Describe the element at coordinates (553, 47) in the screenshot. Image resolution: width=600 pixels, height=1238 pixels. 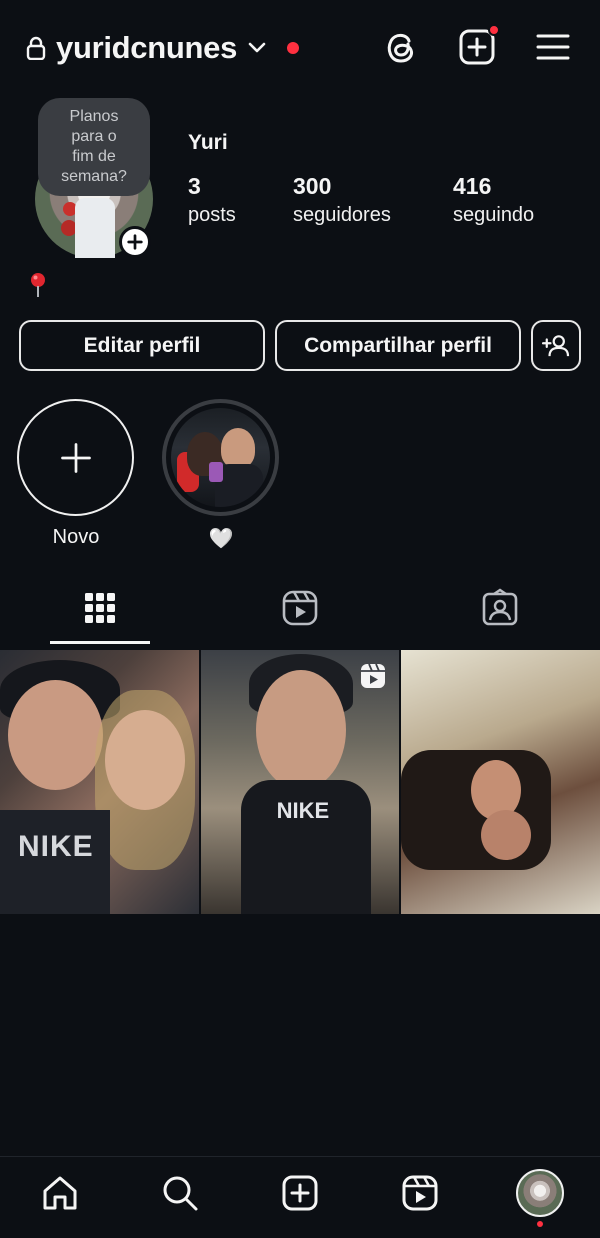
I see `menu-icon` at that location.